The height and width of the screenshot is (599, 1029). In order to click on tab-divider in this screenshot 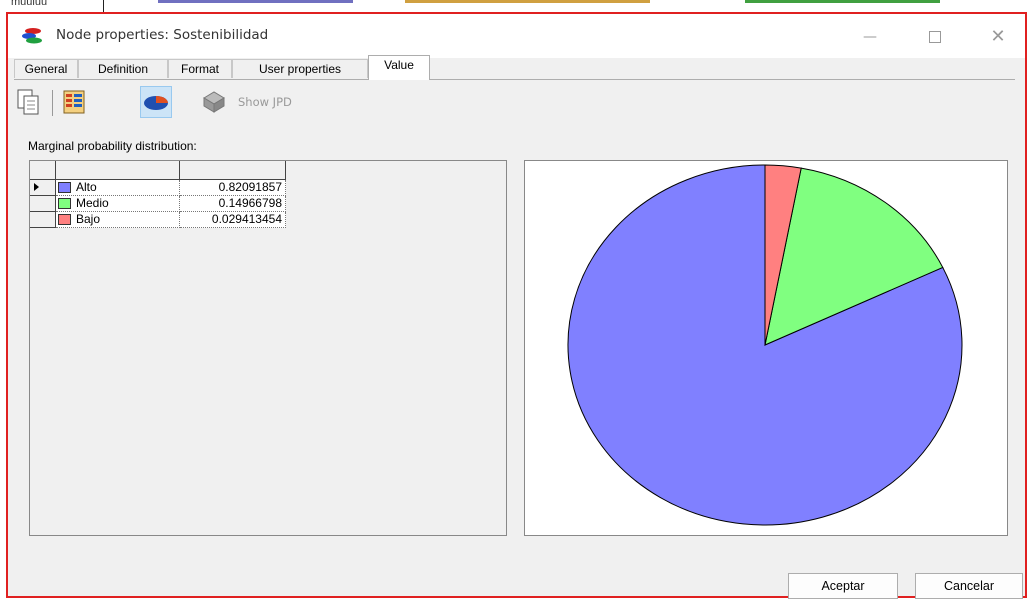, I will do `click(514, 79)`.